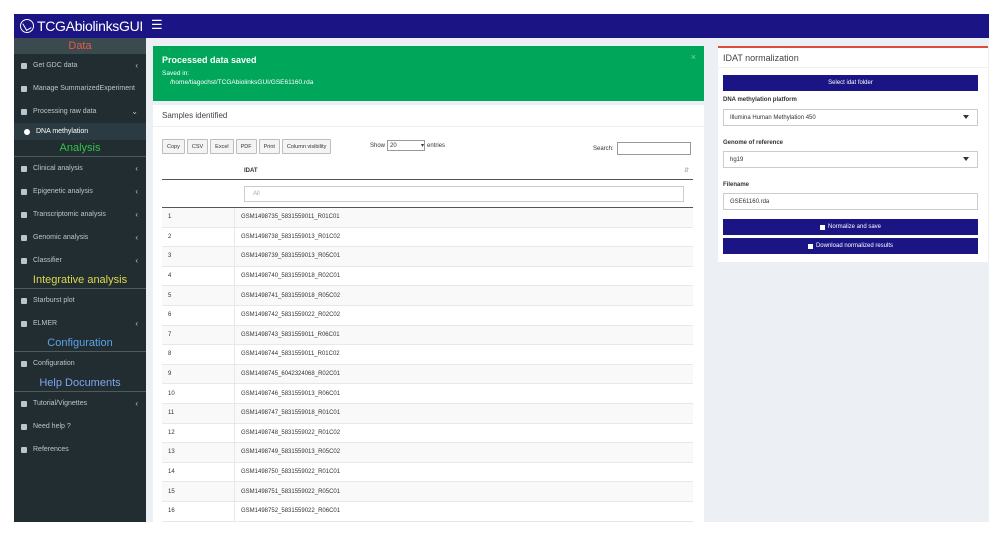  Describe the element at coordinates (209, 60) in the screenshot. I see `alert-title: Processed data saved` at that location.